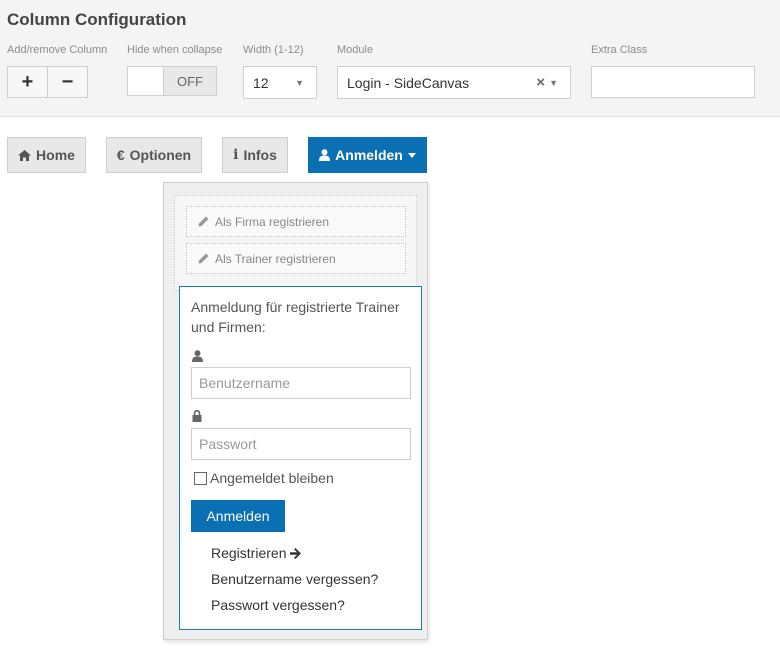 Image resolution: width=780 pixels, height=660 pixels. What do you see at coordinates (57, 50) in the screenshot?
I see `add-remove-label: Add/remove Column` at bounding box center [57, 50].